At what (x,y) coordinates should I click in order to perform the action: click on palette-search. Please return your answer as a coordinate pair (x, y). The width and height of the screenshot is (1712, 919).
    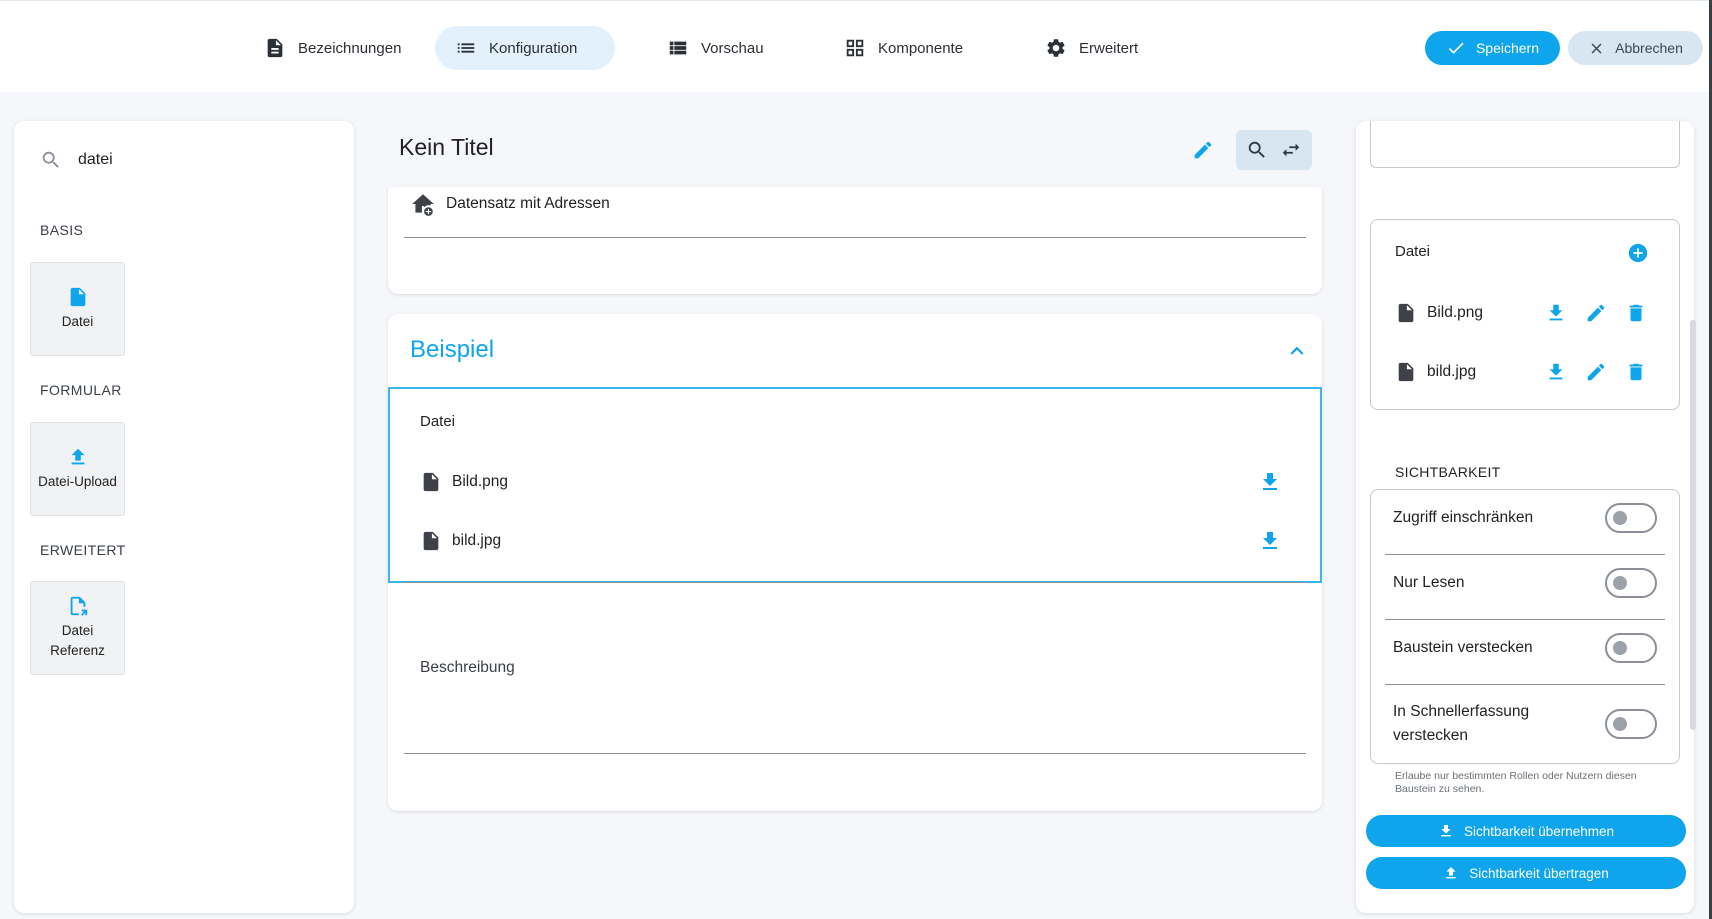
    Looking at the image, I should click on (159, 160).